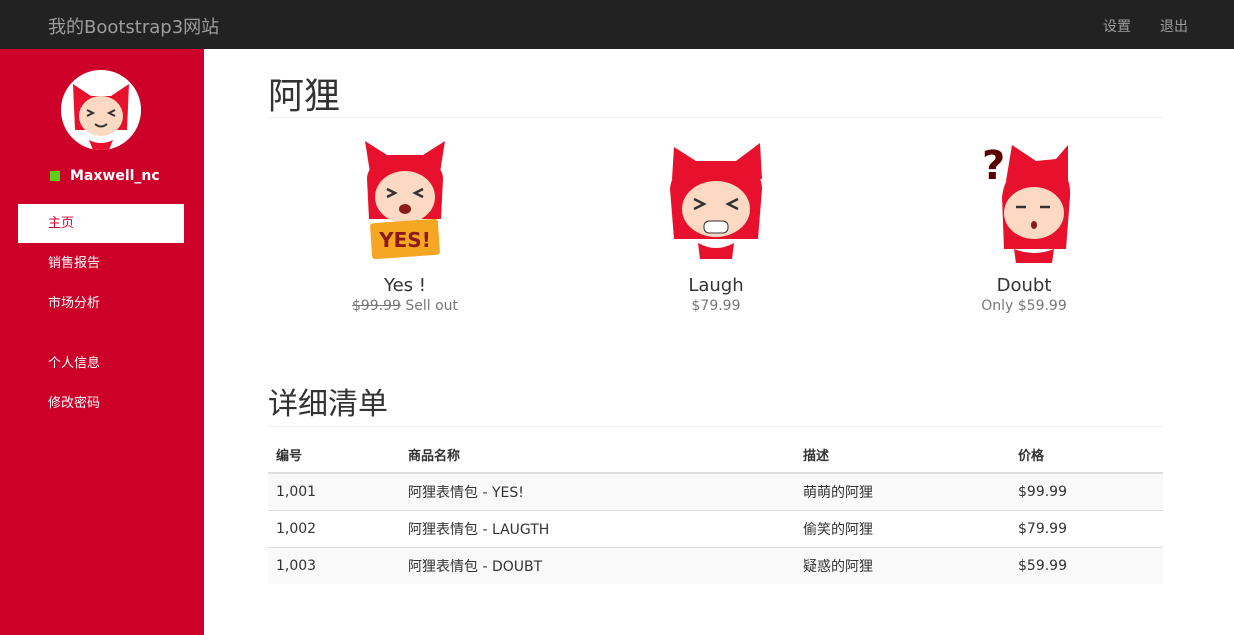 Image resolution: width=1234 pixels, height=635 pixels. Describe the element at coordinates (902, 528) in the screenshot. I see `cell-description: 偷笑的阿狸` at that location.